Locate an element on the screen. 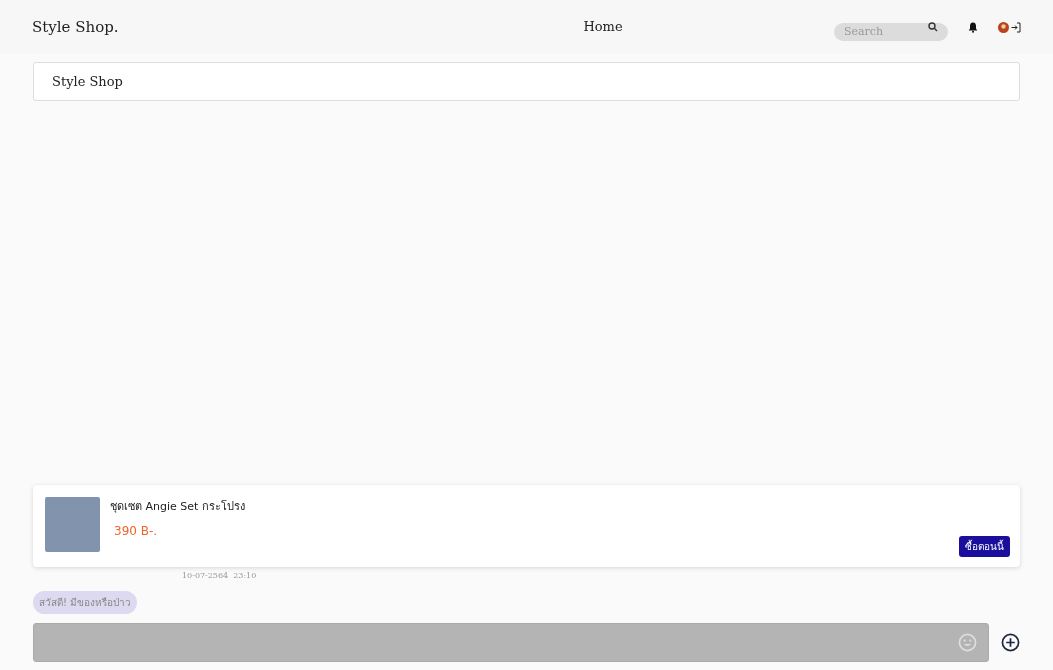 This screenshot has height=670, width=1053. home-link: Home is located at coordinates (593, 27).